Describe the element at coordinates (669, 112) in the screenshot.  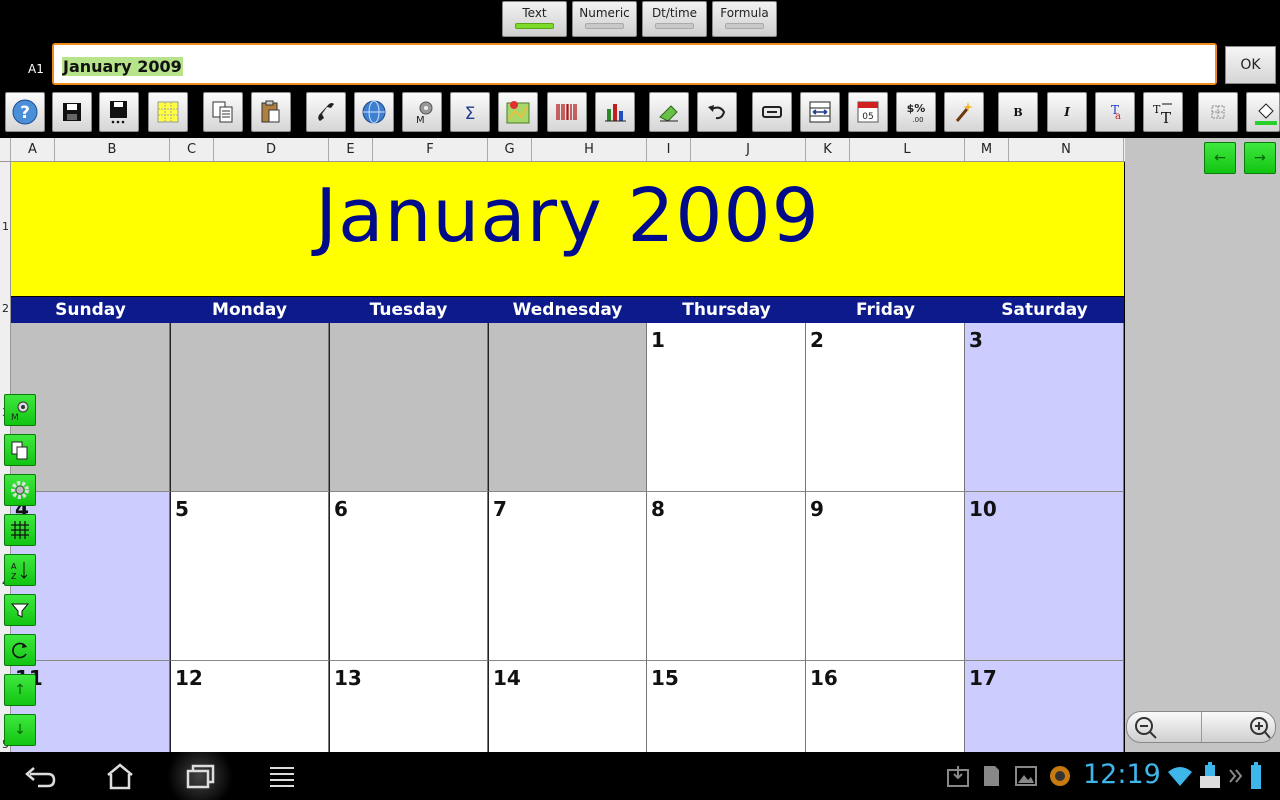
I see `clear-button` at that location.